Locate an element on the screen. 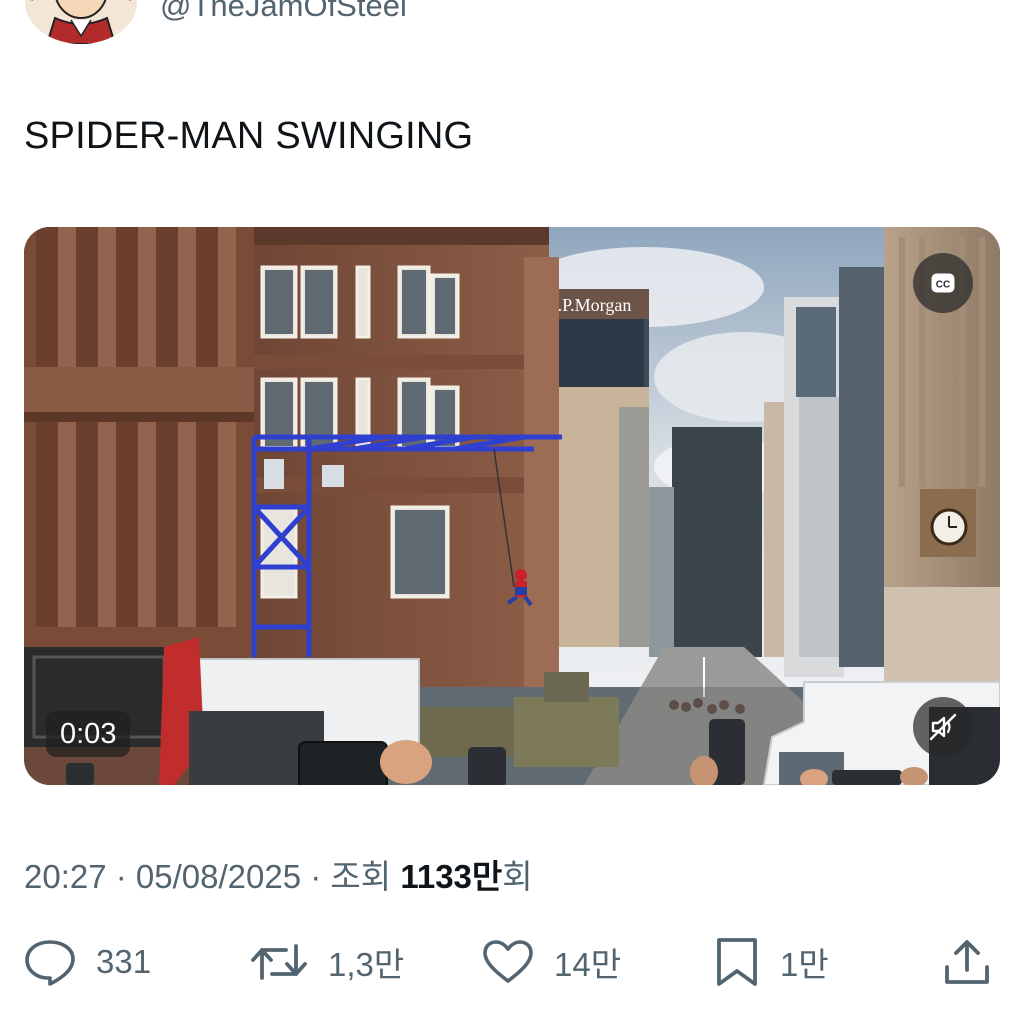  jp-morgan-sign: J.P.Morgan is located at coordinates (591, 305).